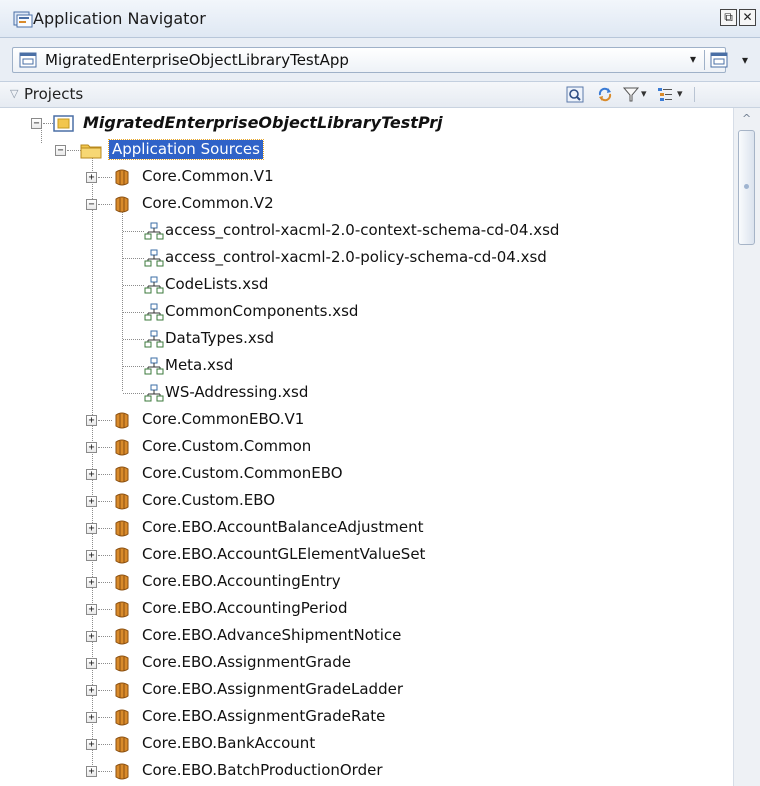 Image resolution: width=760 pixels, height=786 pixels. I want to click on scrollbar-thumb, so click(746, 187).